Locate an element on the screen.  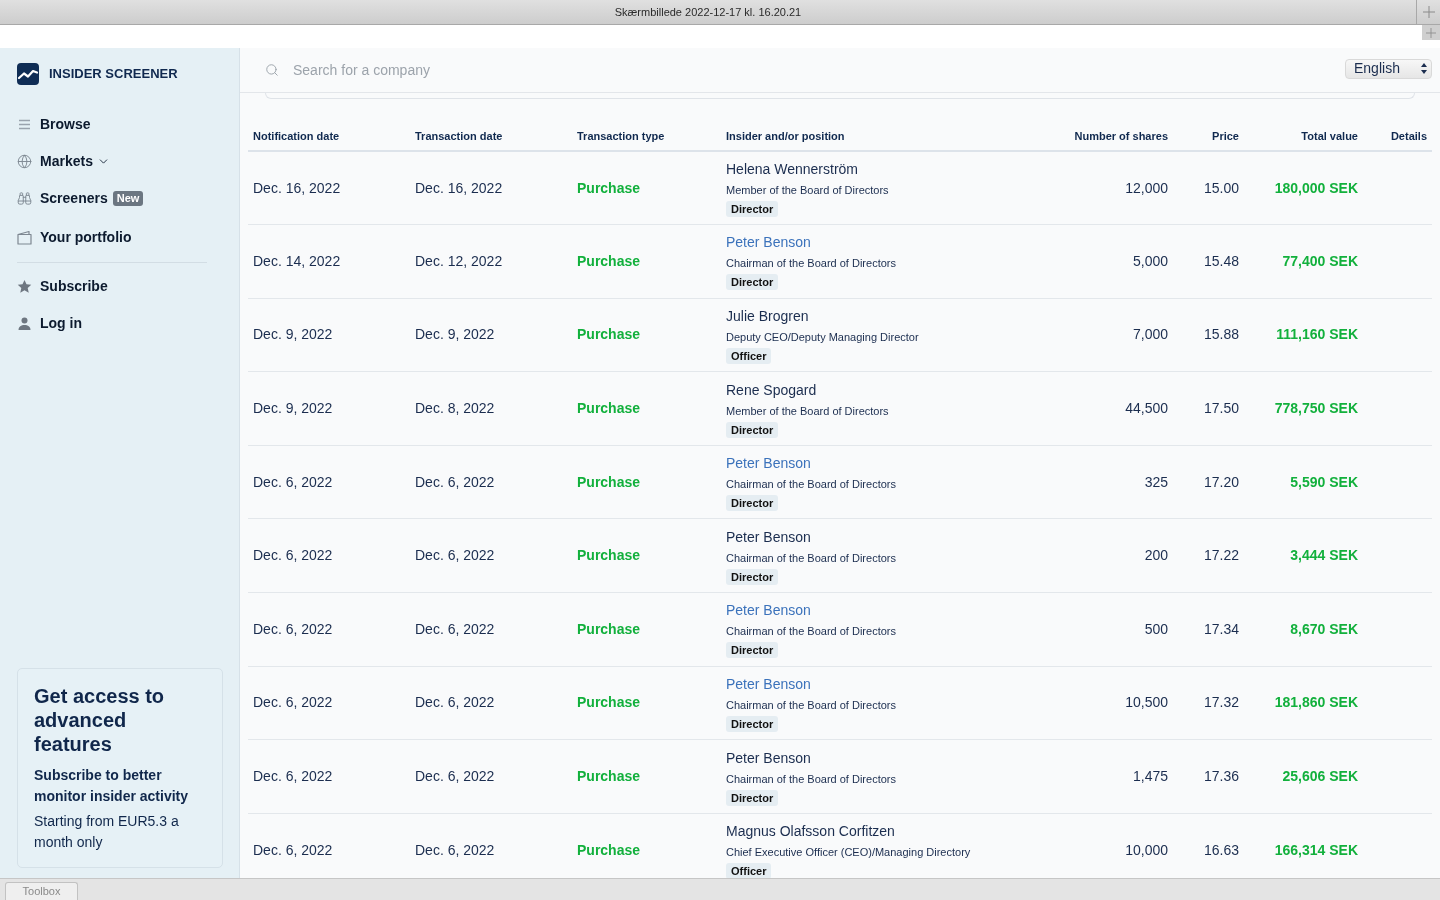
language-select: English is located at coordinates (1388, 68).